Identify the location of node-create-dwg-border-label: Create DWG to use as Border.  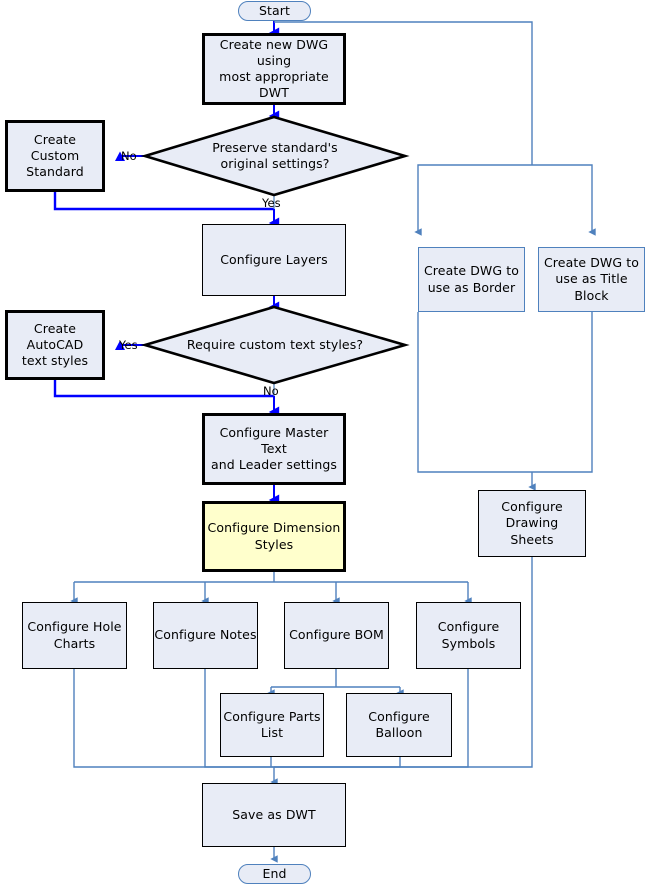
(471, 279).